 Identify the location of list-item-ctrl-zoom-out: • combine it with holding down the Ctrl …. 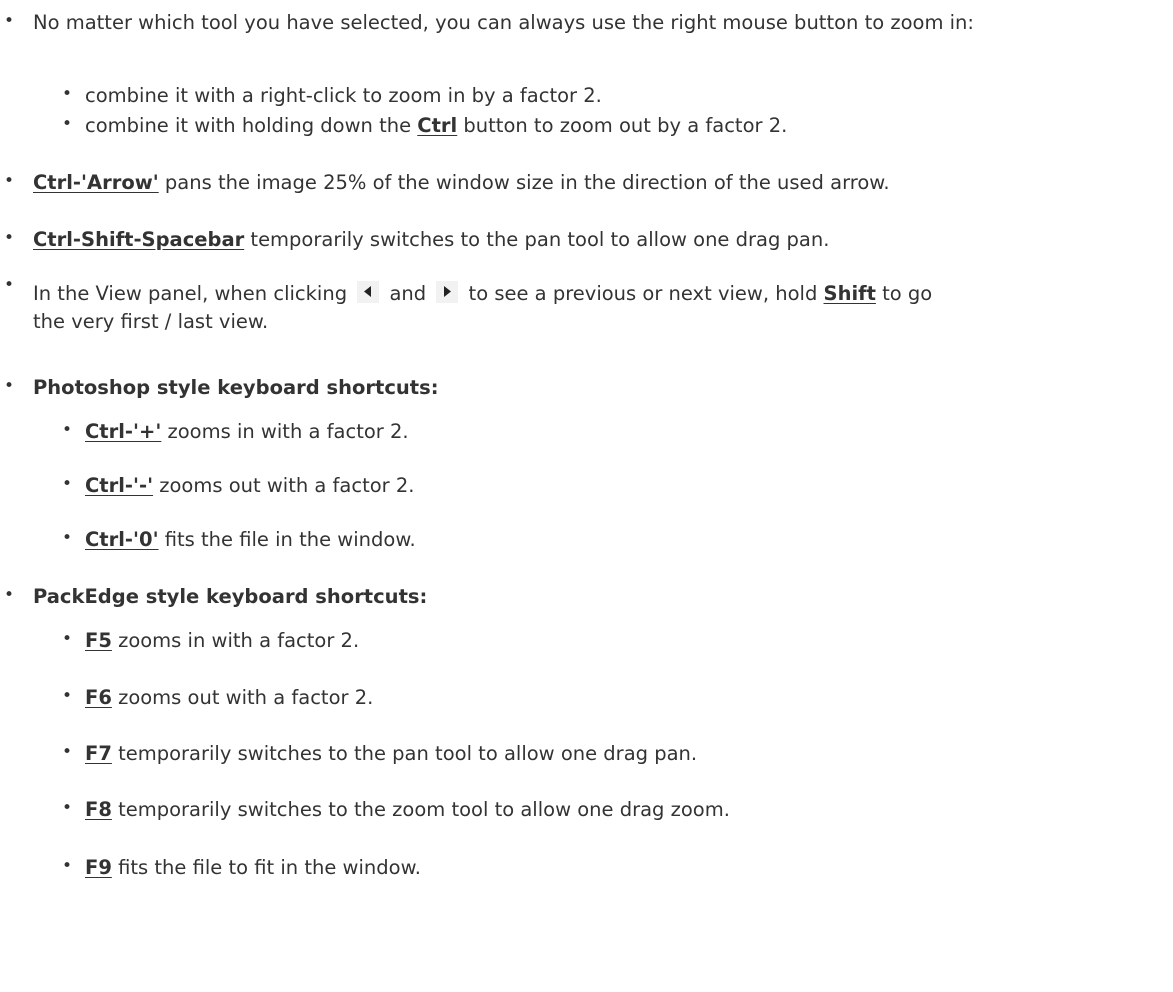
(393, 126).